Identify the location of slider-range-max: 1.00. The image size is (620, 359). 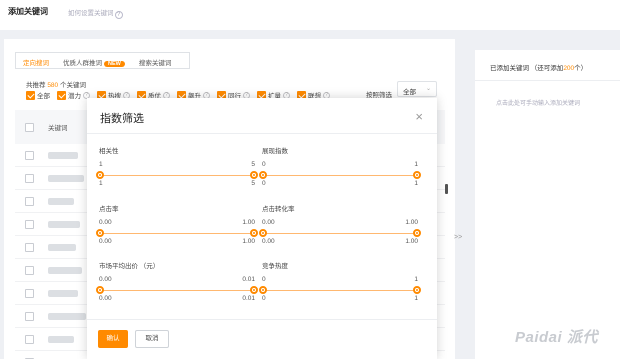
(411, 241).